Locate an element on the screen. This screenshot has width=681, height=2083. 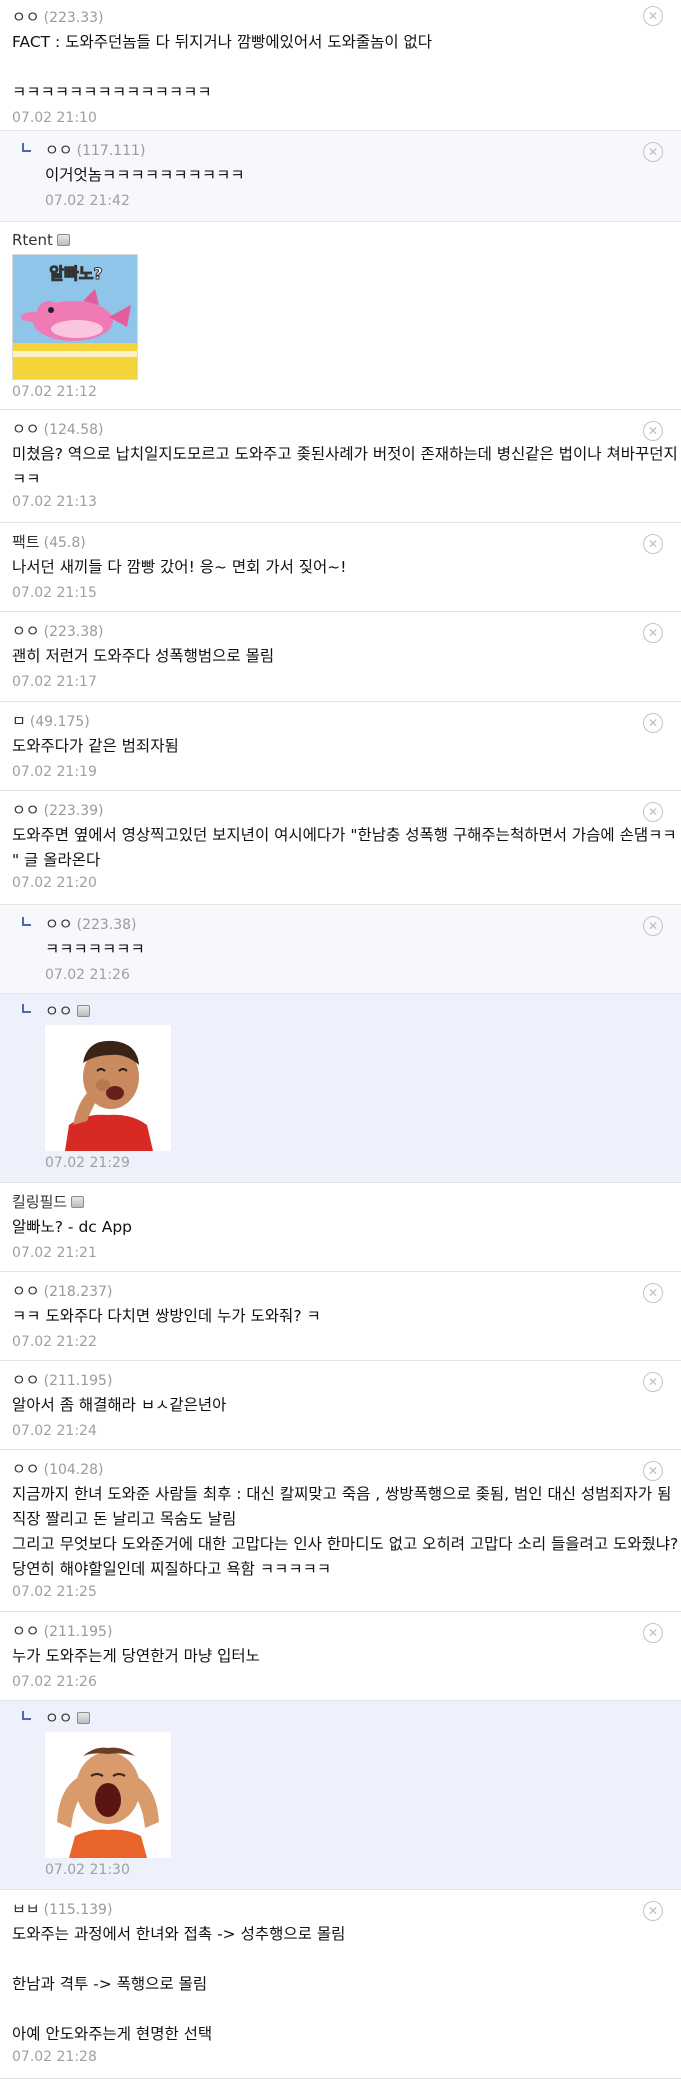
comment-text: 괜히 저런거 도와주다 성폭행범으로 몰림 is located at coordinates (143, 656).